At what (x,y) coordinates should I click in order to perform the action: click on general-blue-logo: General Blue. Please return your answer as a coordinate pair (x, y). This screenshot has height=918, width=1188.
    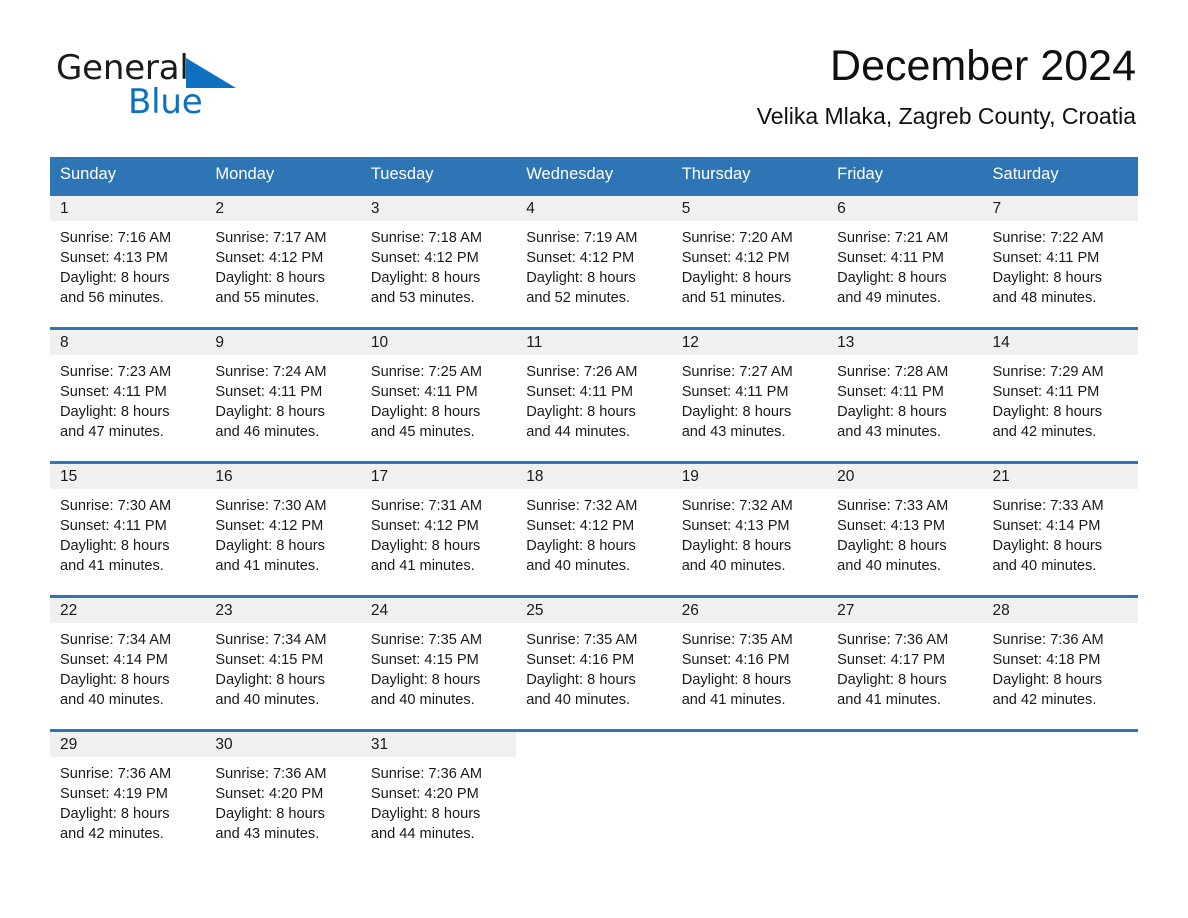
    Looking at the image, I should click on (206, 88).